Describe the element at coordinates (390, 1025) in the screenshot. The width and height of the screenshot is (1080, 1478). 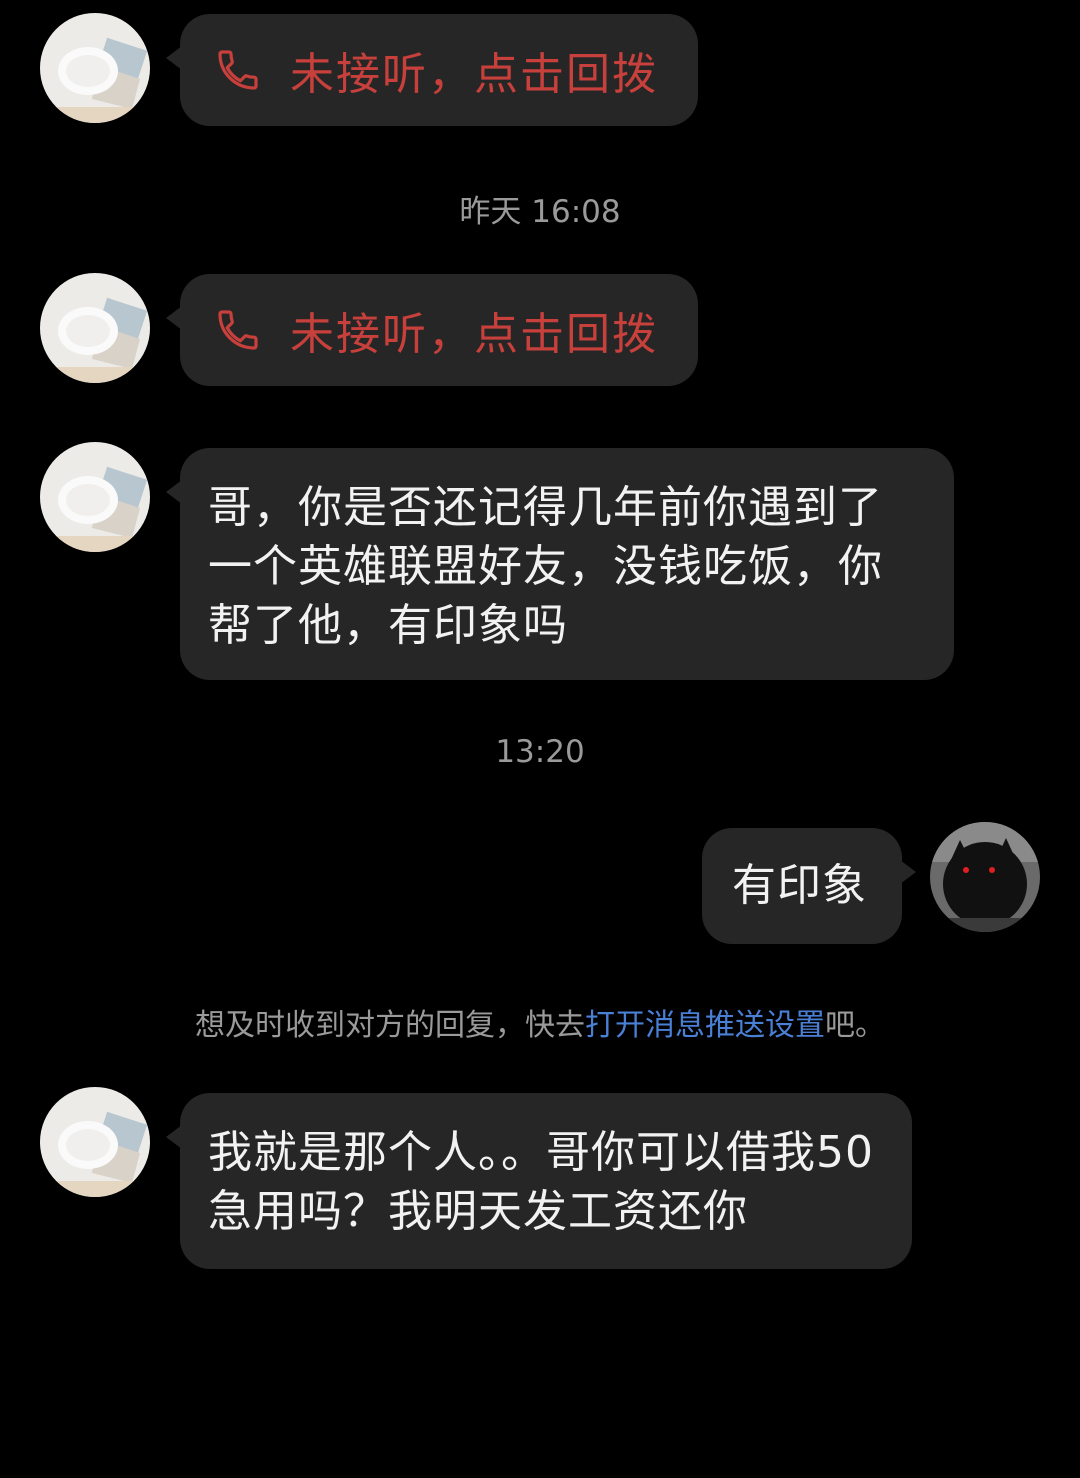
I see `notice-prefix: 想及时收到对方的回复，快去` at that location.